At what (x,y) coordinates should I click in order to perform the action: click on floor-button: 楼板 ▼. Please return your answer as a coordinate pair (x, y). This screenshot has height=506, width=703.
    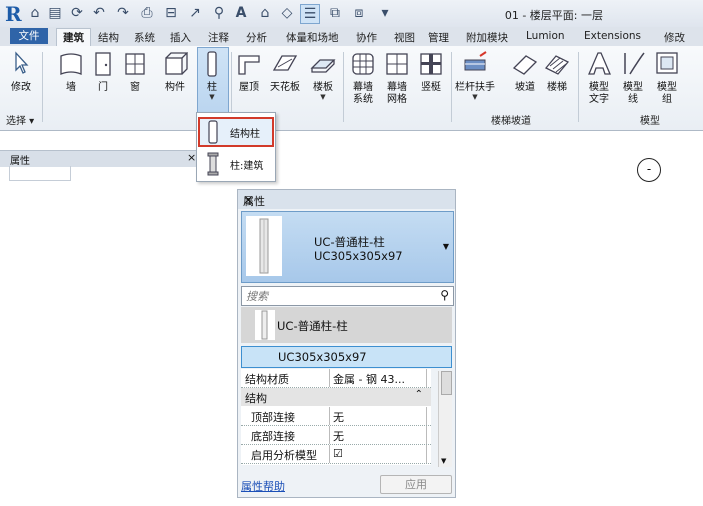
    Looking at the image, I should click on (323, 75).